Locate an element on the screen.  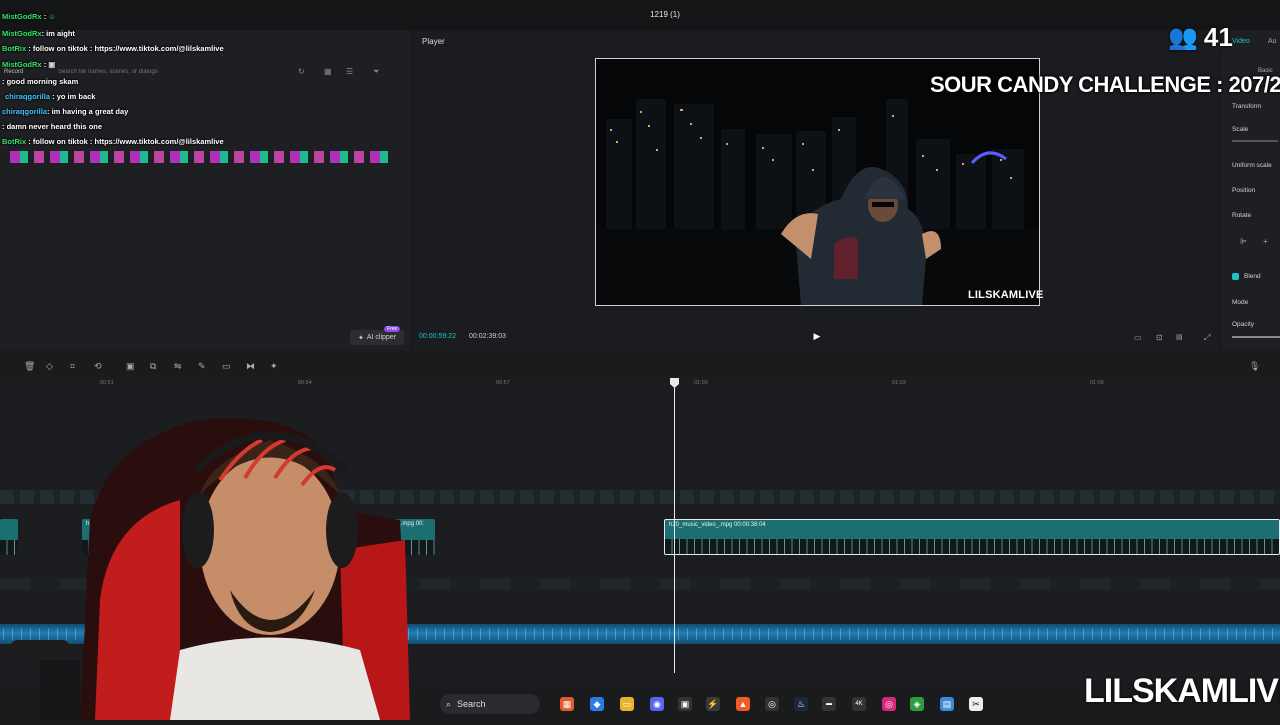
project-title: 1219 (1) is located at coordinates (665, 14).